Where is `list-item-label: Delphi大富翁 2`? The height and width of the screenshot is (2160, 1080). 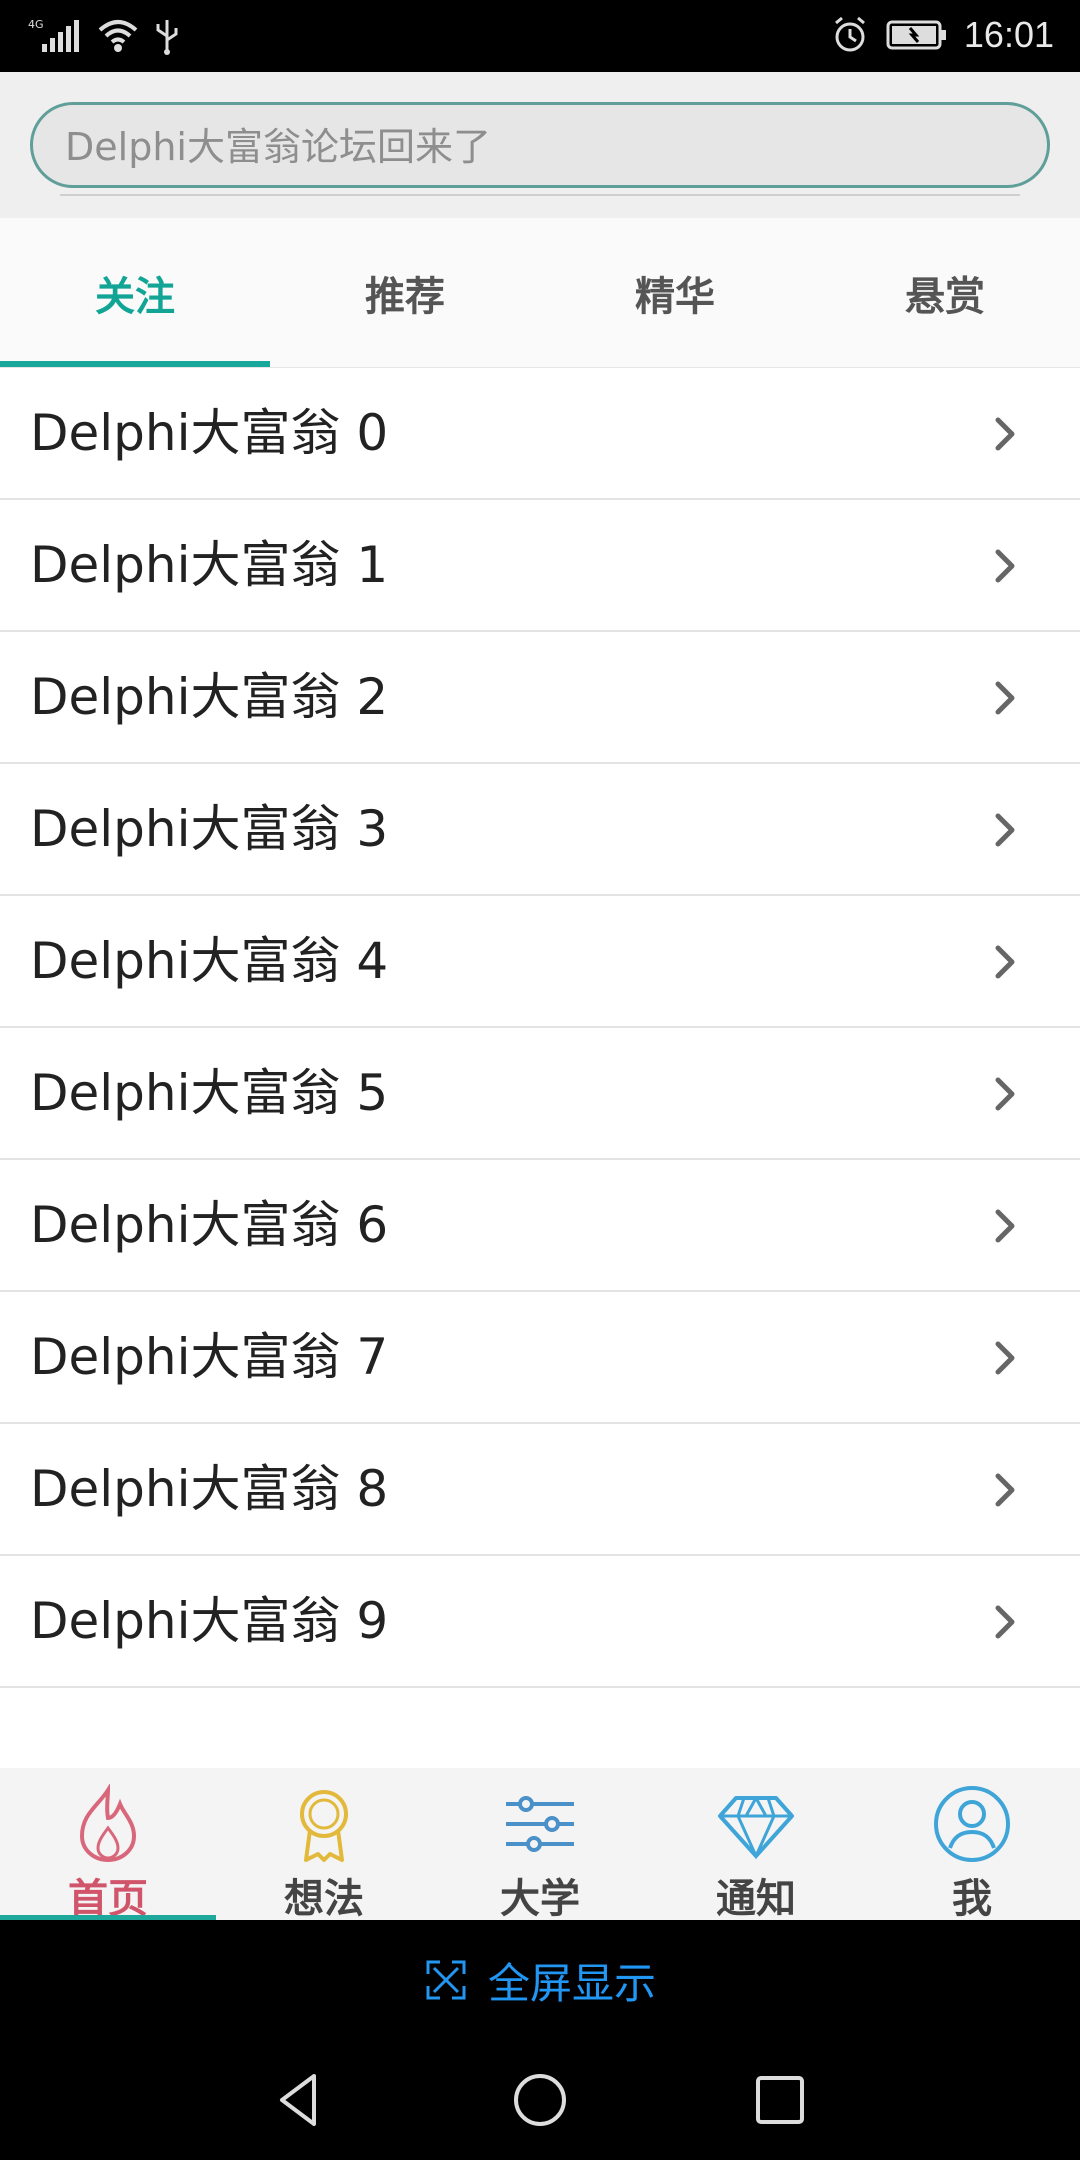
list-item-label: Delphi大富翁 2 is located at coordinates (209, 697).